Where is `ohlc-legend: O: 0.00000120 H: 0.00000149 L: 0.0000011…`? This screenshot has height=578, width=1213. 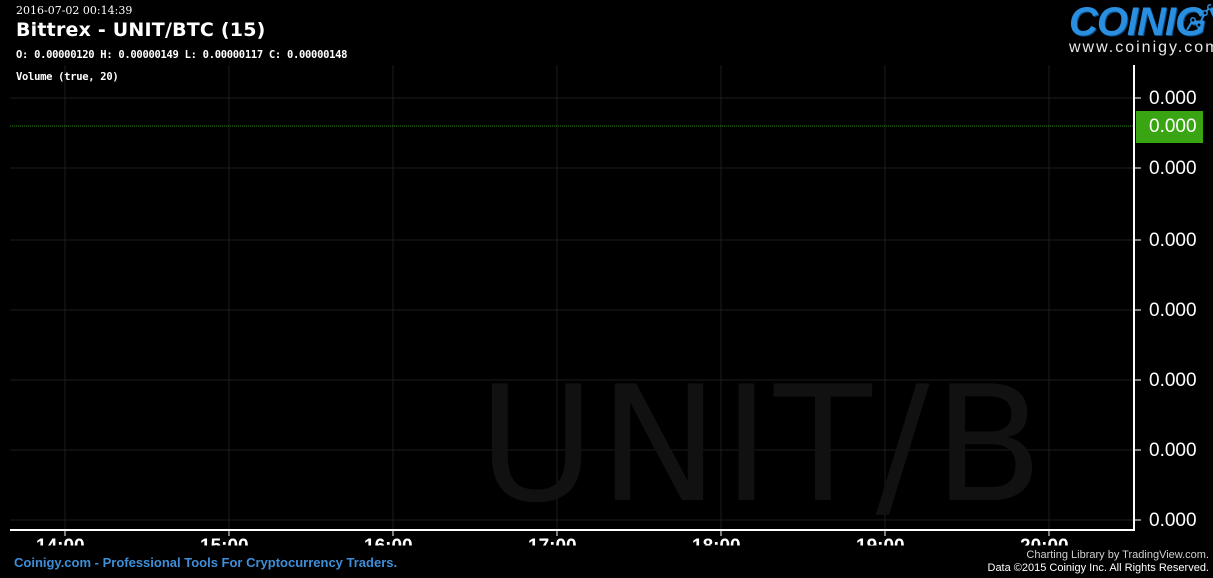 ohlc-legend: O: 0.00000120 H: 0.00000149 L: 0.0000011… is located at coordinates (182, 55).